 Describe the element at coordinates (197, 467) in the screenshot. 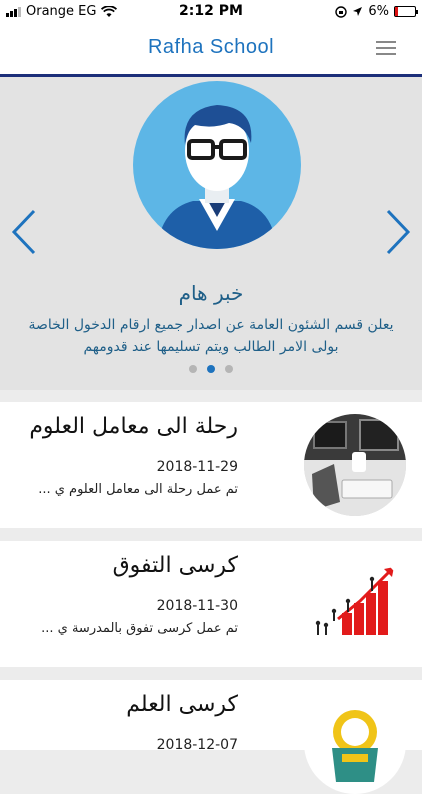

I see `news-date: 2018-11-29` at that location.